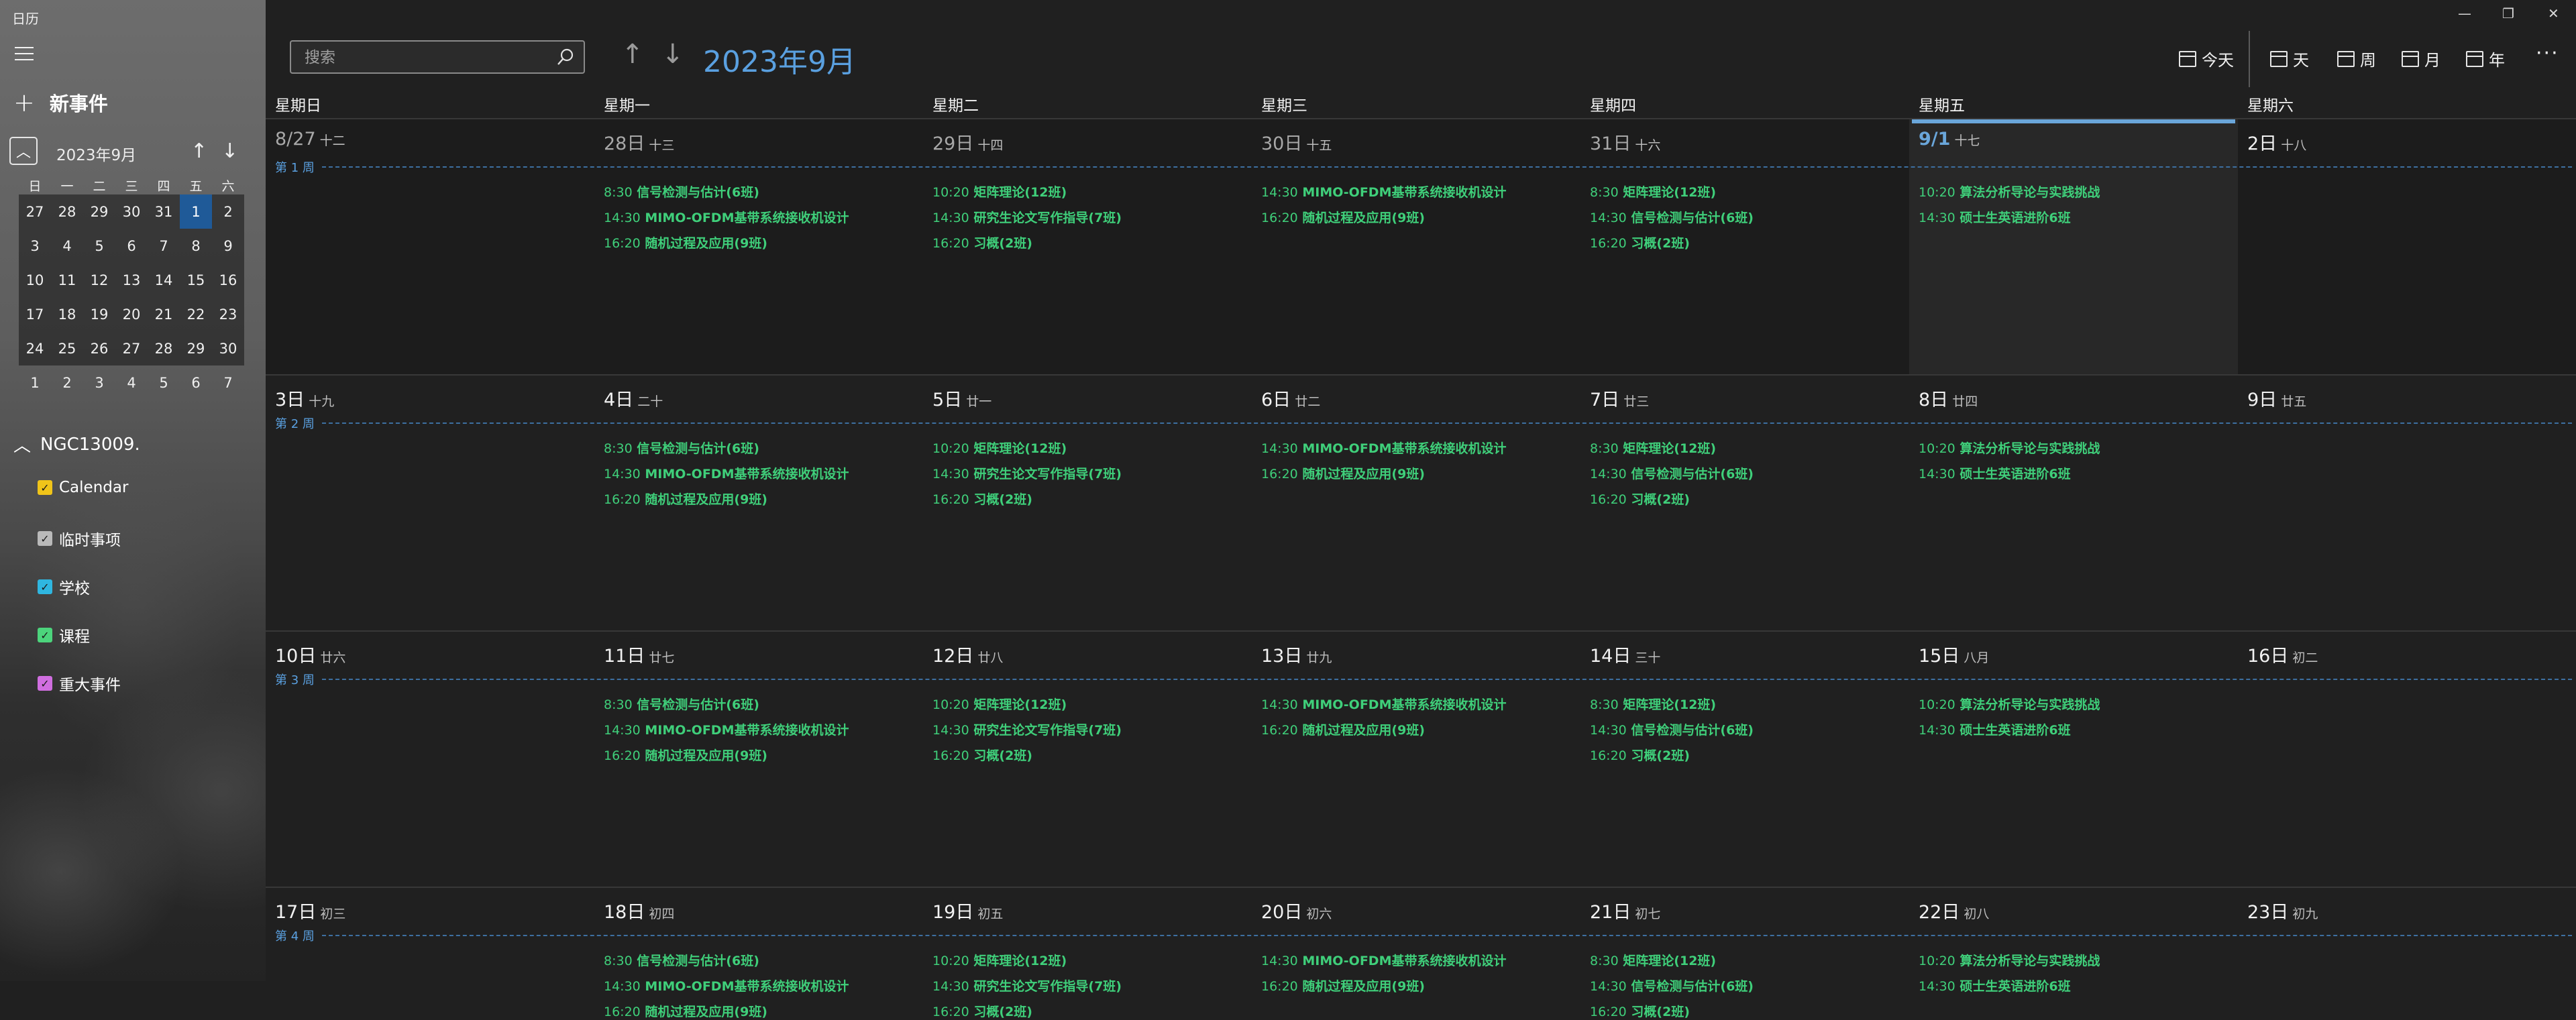 The image size is (2576, 1020). I want to click on close-button: ✕, so click(2553, 13).